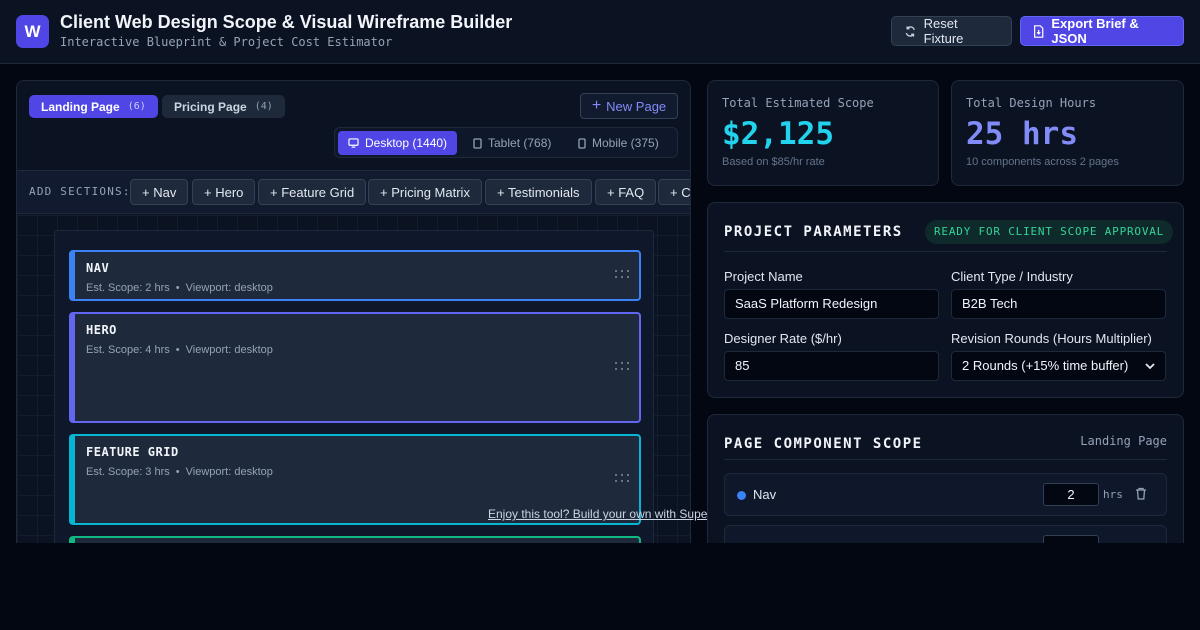  I want to click on add-pricing-matrix-button: + Pricing Matrix, so click(425, 192).